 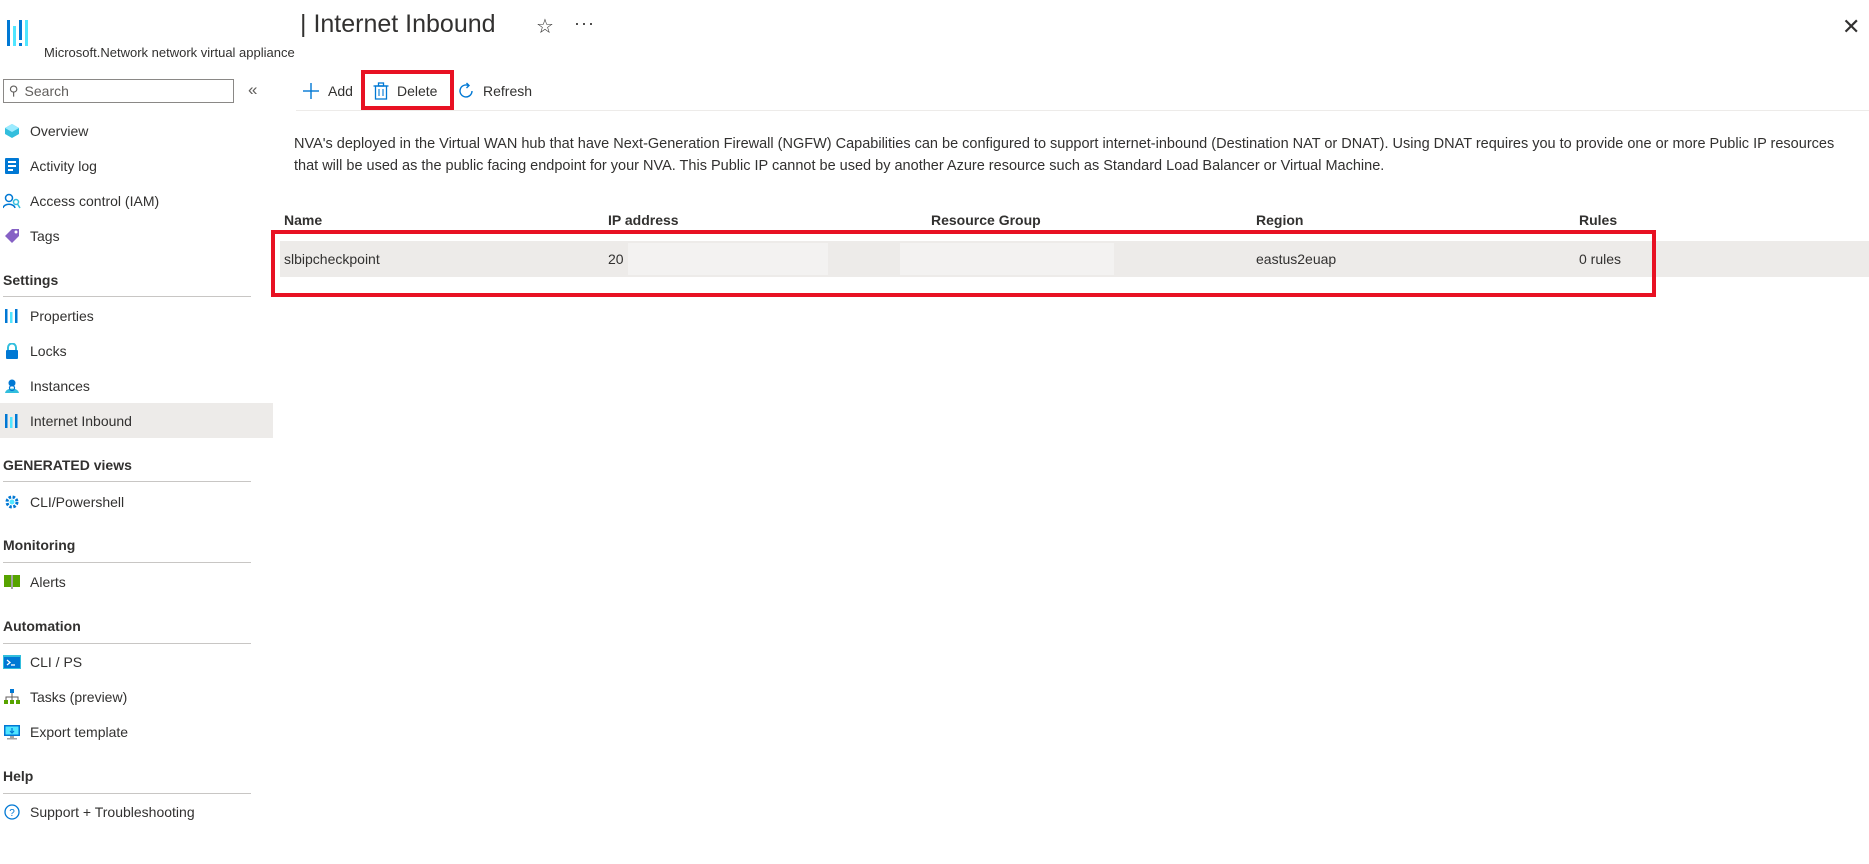 I want to click on lock-icon, so click(x=12, y=351).